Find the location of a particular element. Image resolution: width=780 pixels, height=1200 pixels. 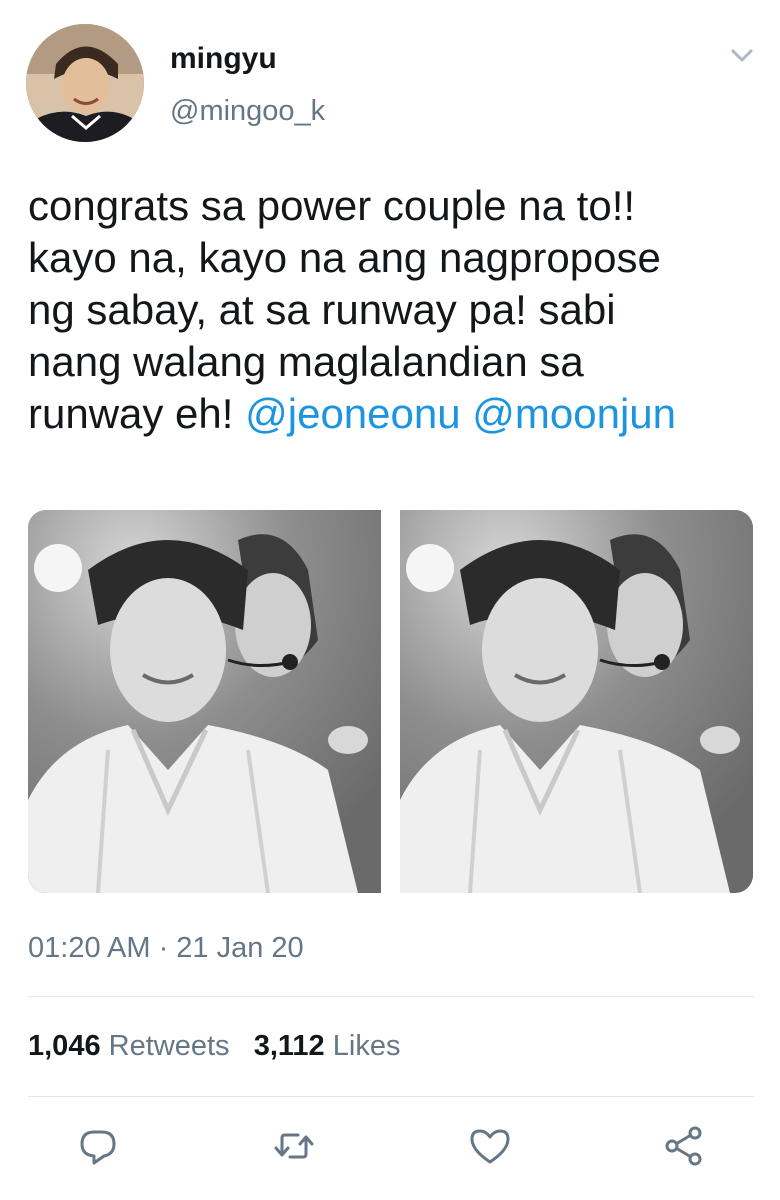

tweet-timestamp: 01:20 AM · 21 Jan 20 is located at coordinates (166, 948).